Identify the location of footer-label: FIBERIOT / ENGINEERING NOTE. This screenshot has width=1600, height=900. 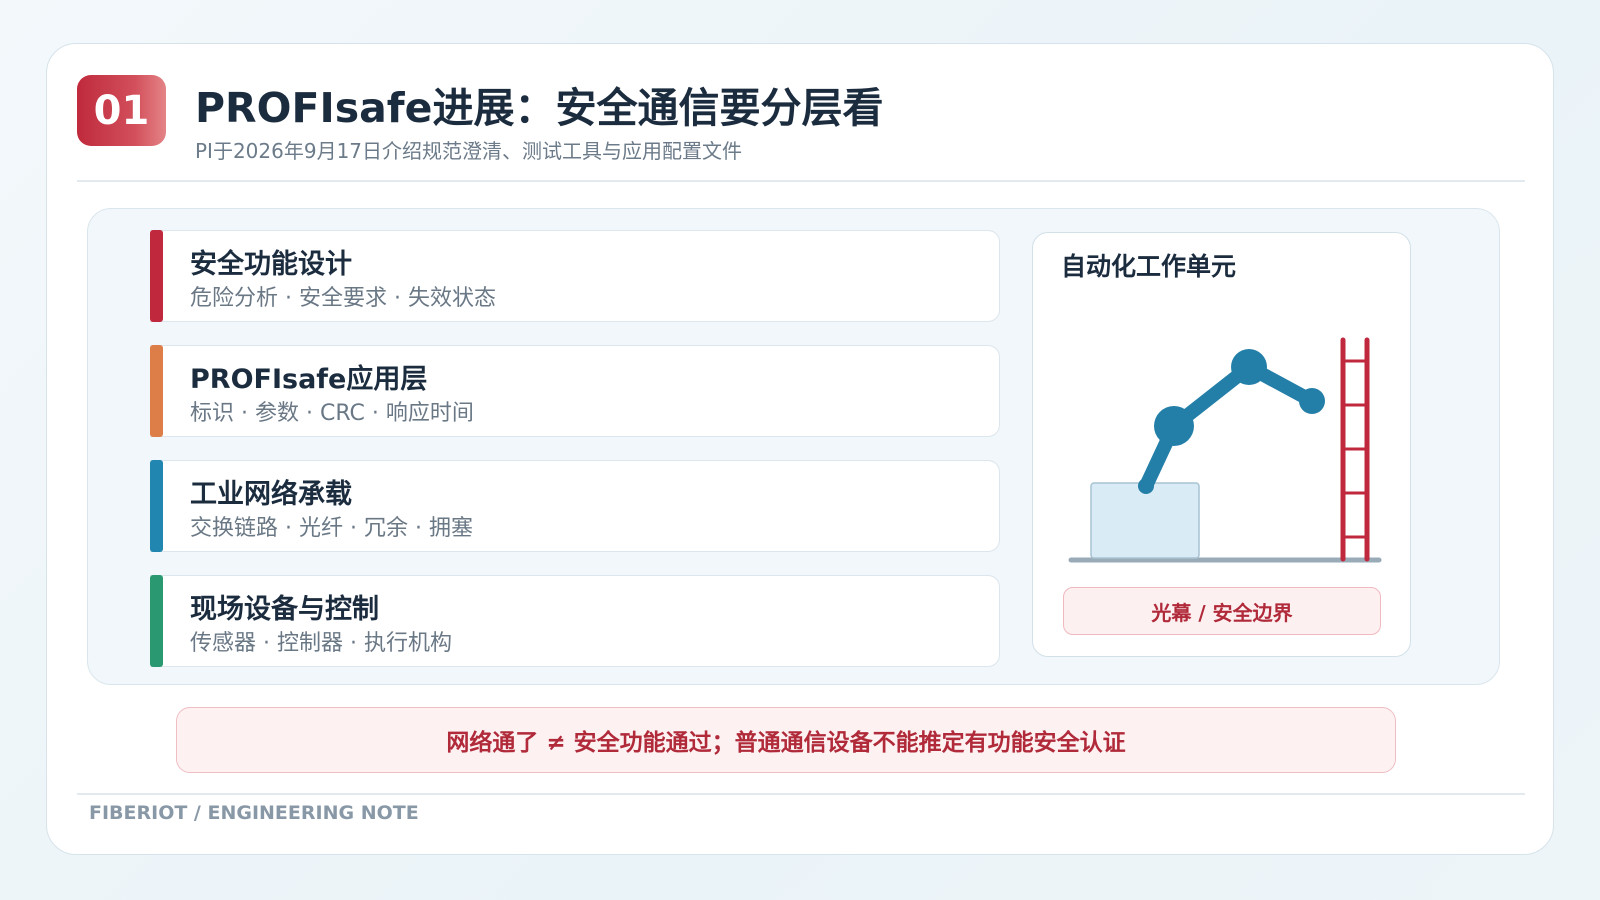
(254, 813).